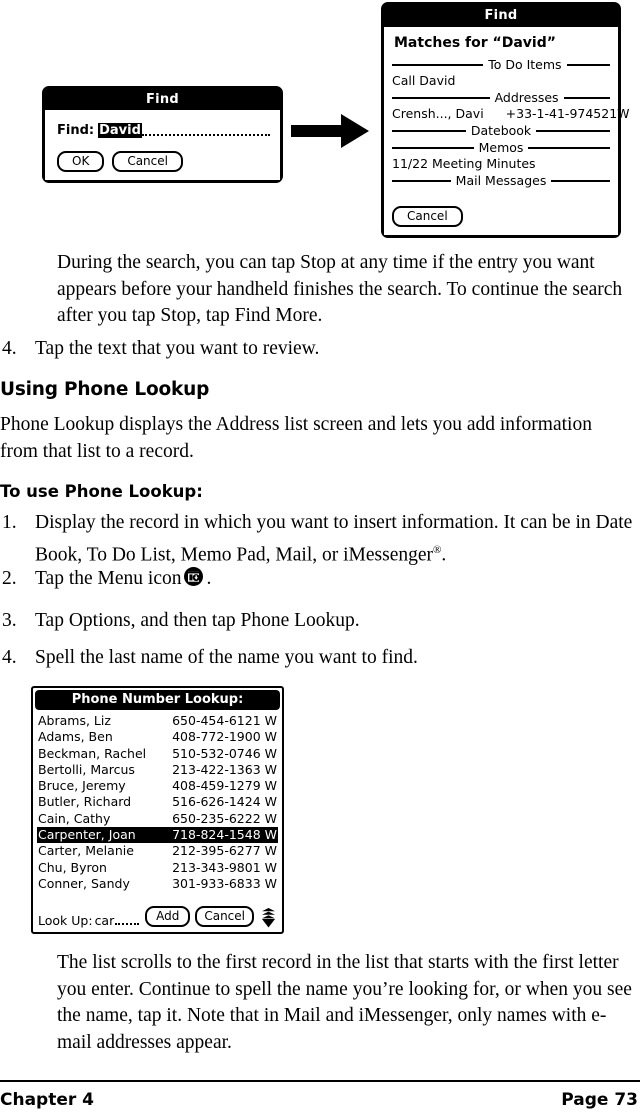  I want to click on section-label: Datebook, so click(501, 130).